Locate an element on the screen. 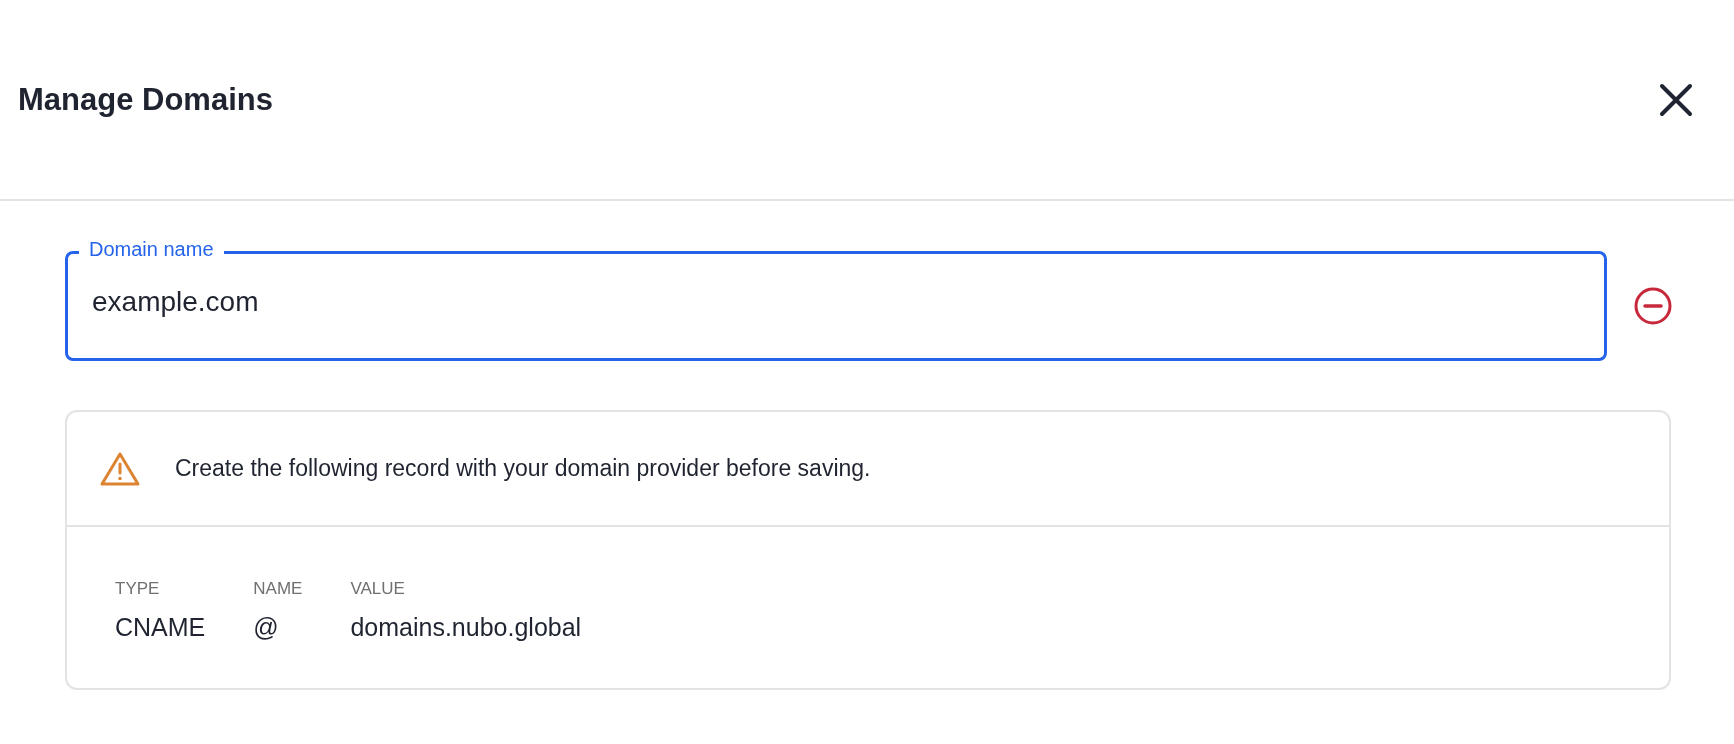  column-header: NAME is located at coordinates (278, 589).